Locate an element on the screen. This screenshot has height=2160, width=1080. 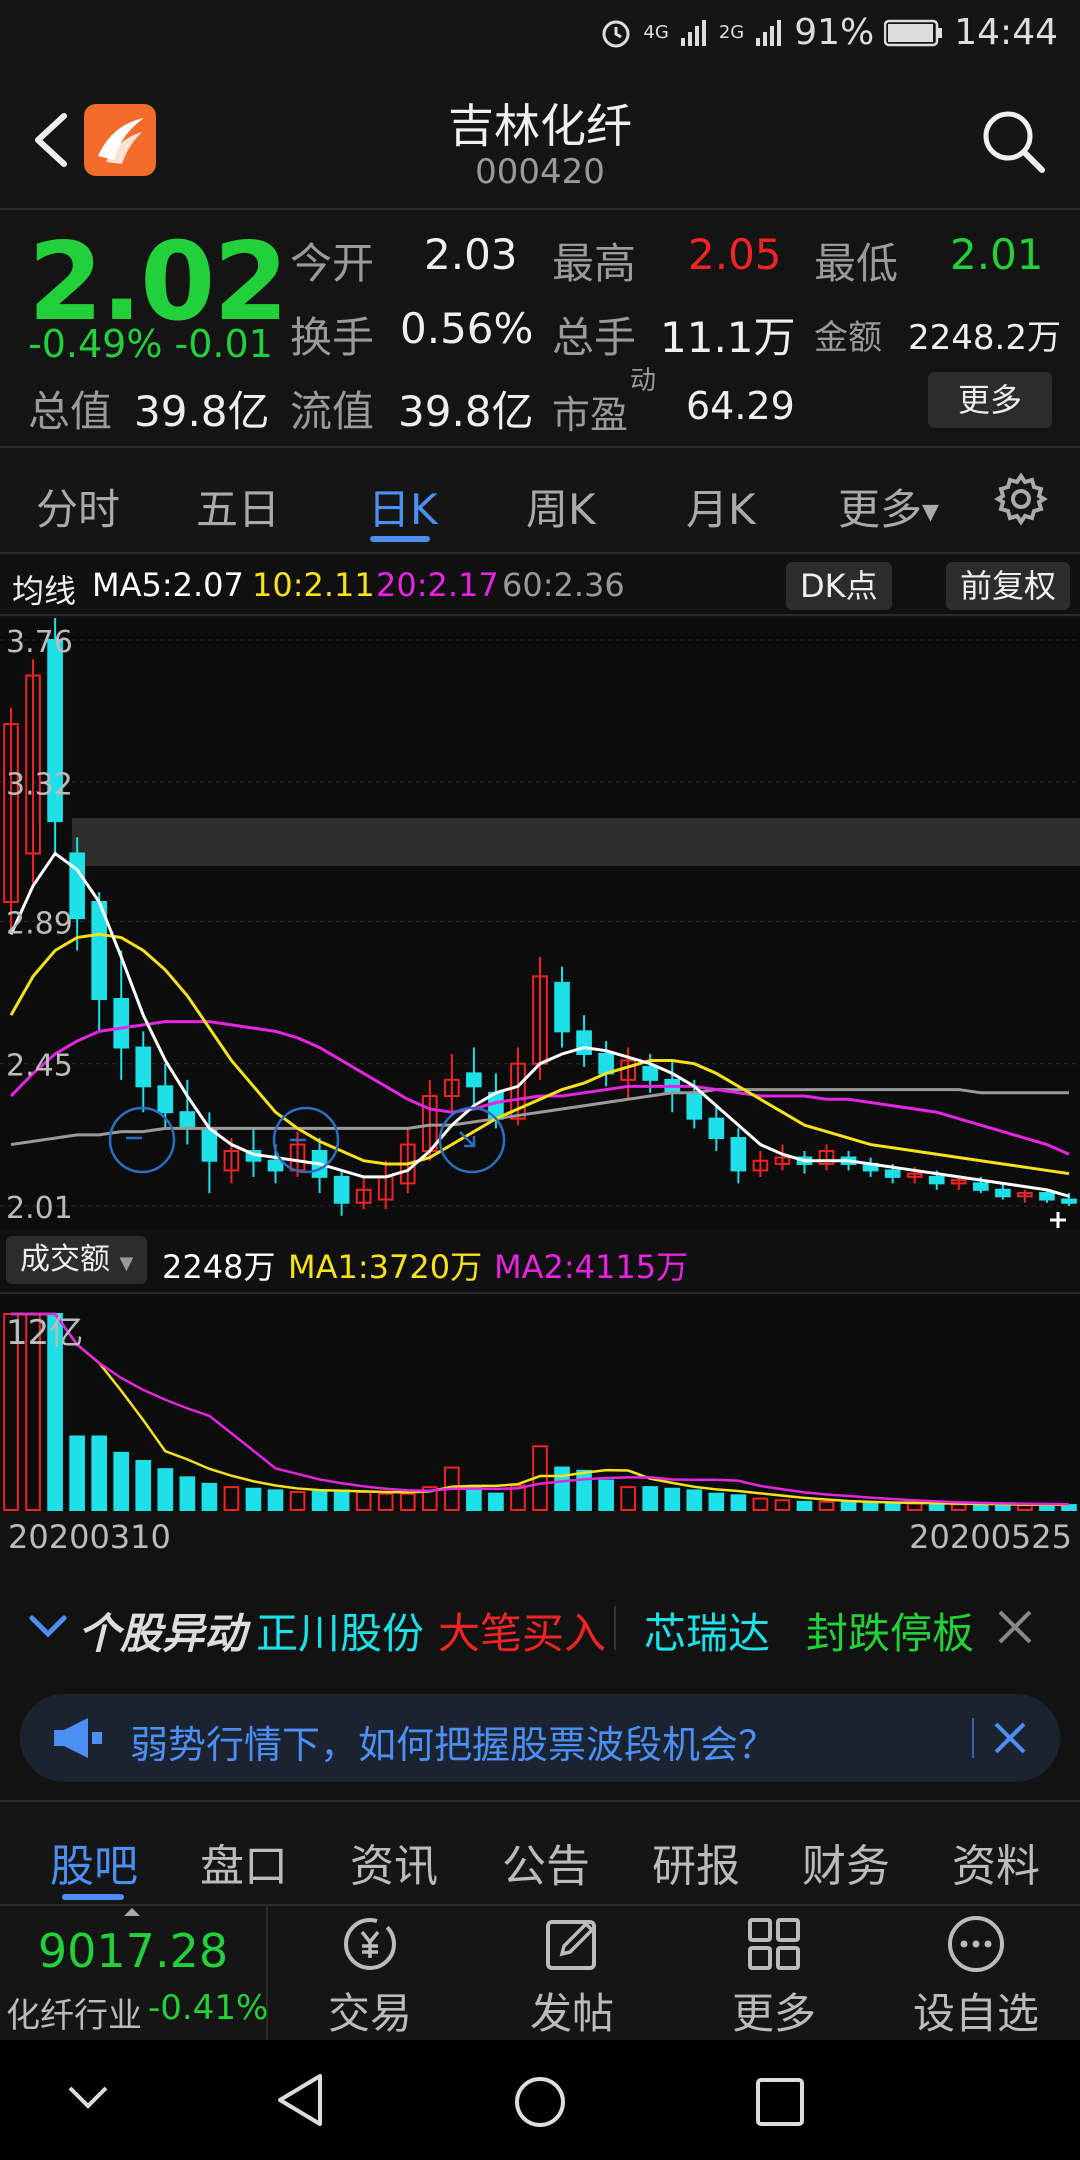
yen-circle-icon is located at coordinates (370, 1944).